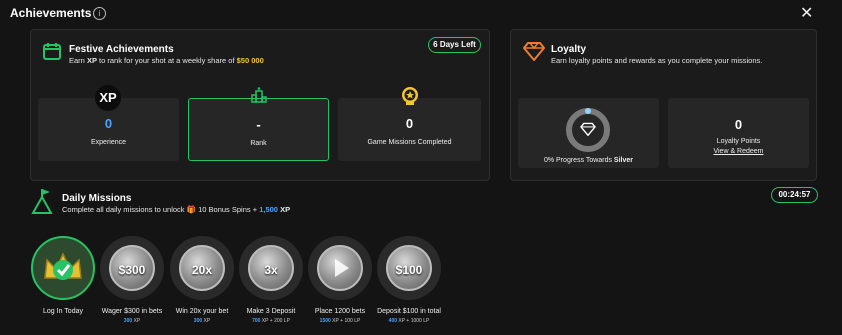  What do you see at coordinates (52, 53) in the screenshot?
I see `calendar-icon` at bounding box center [52, 53].